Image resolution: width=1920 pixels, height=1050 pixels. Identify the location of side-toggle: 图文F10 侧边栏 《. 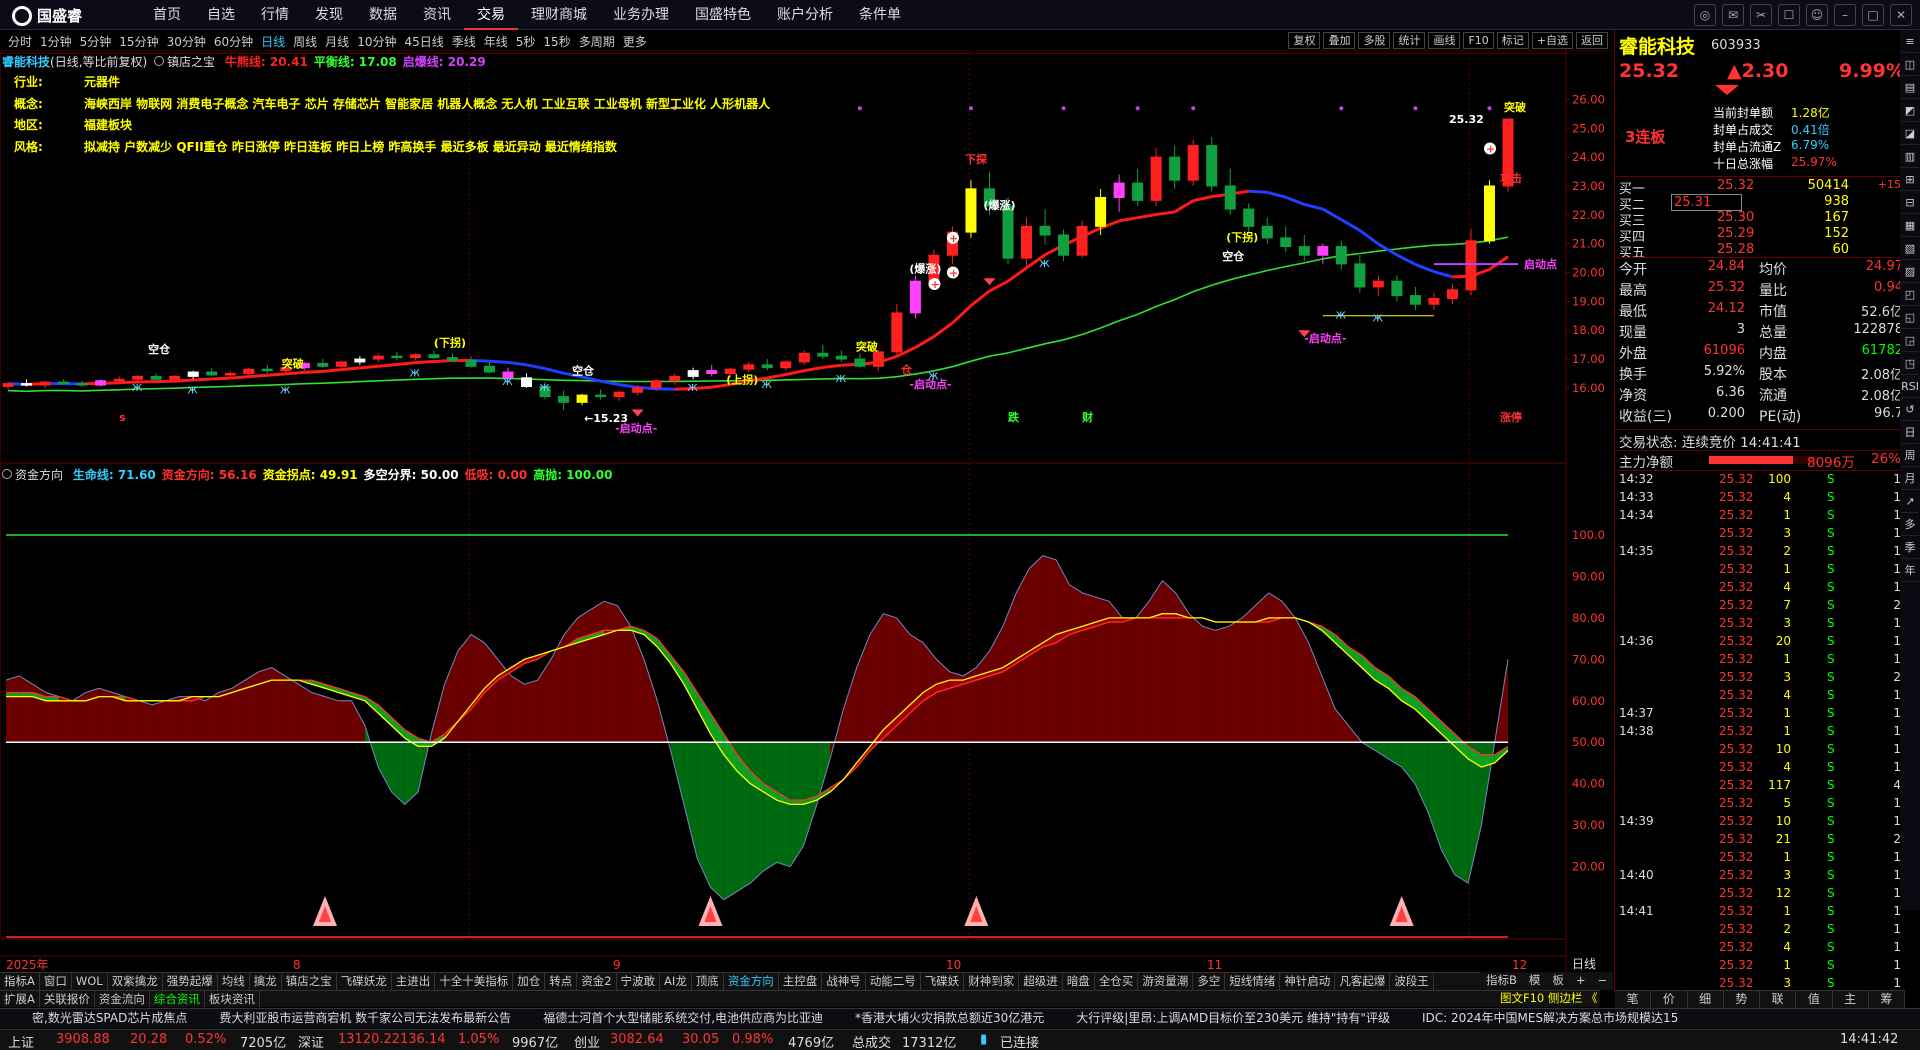
(1549, 998).